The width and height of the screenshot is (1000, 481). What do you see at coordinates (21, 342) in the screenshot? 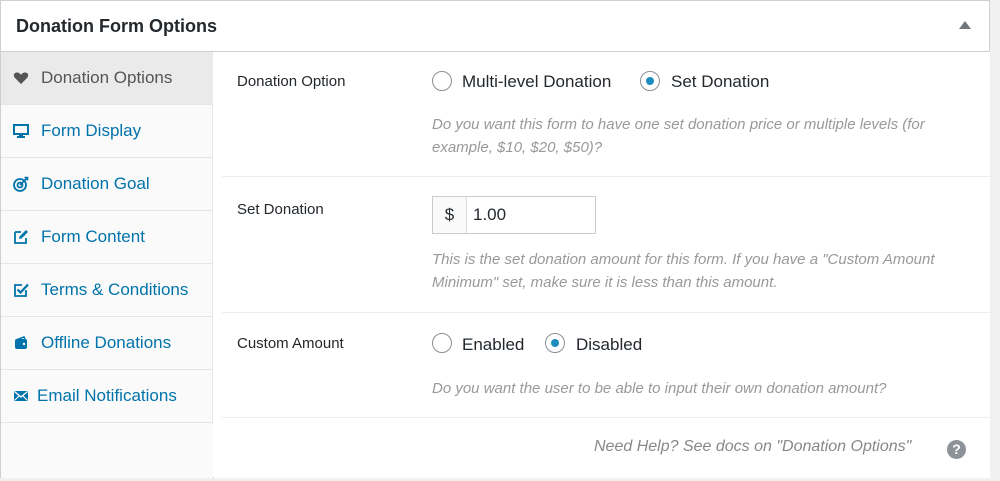
I see `wallet-icon` at bounding box center [21, 342].